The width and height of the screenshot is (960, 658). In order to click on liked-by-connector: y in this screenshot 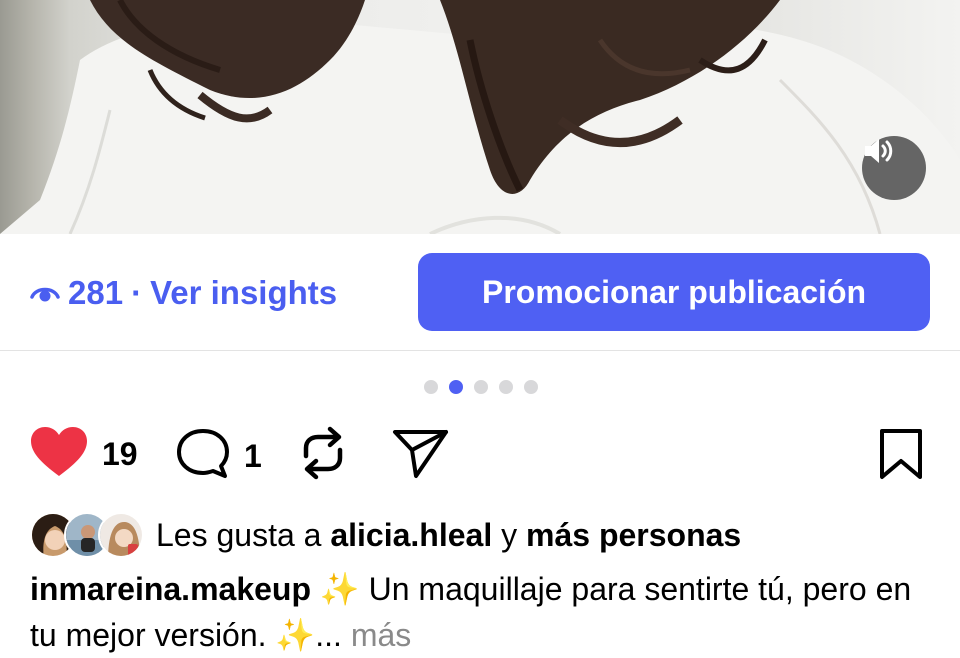, I will do `click(509, 534)`.